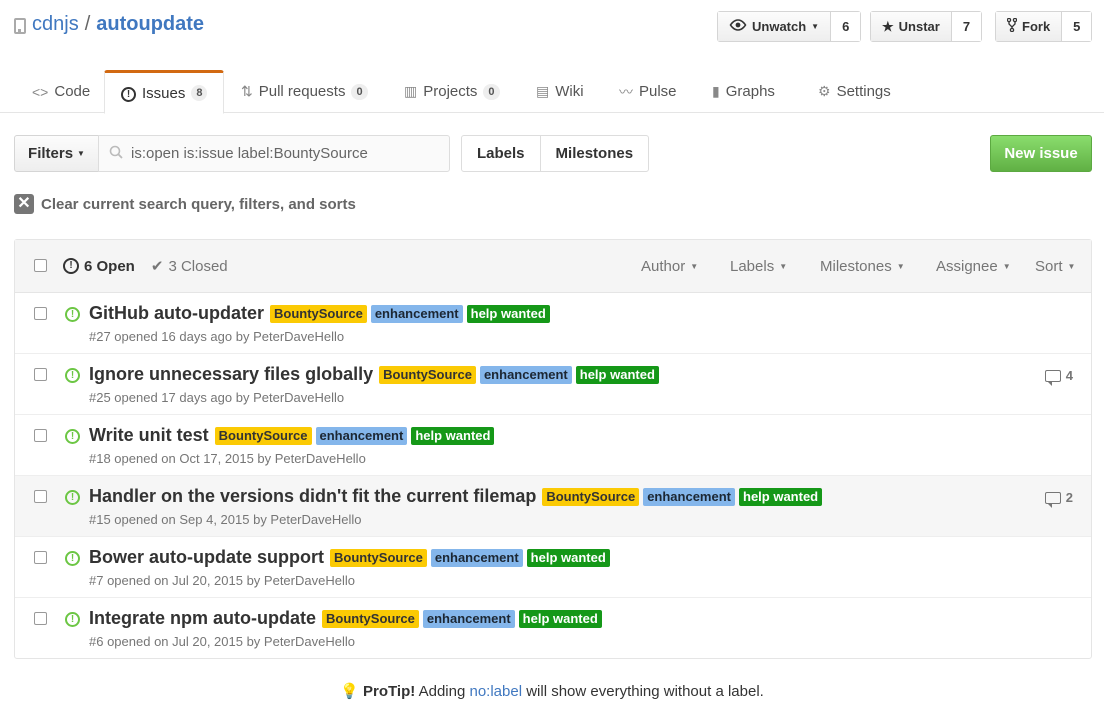  I want to click on watchers-count: 6, so click(846, 26).